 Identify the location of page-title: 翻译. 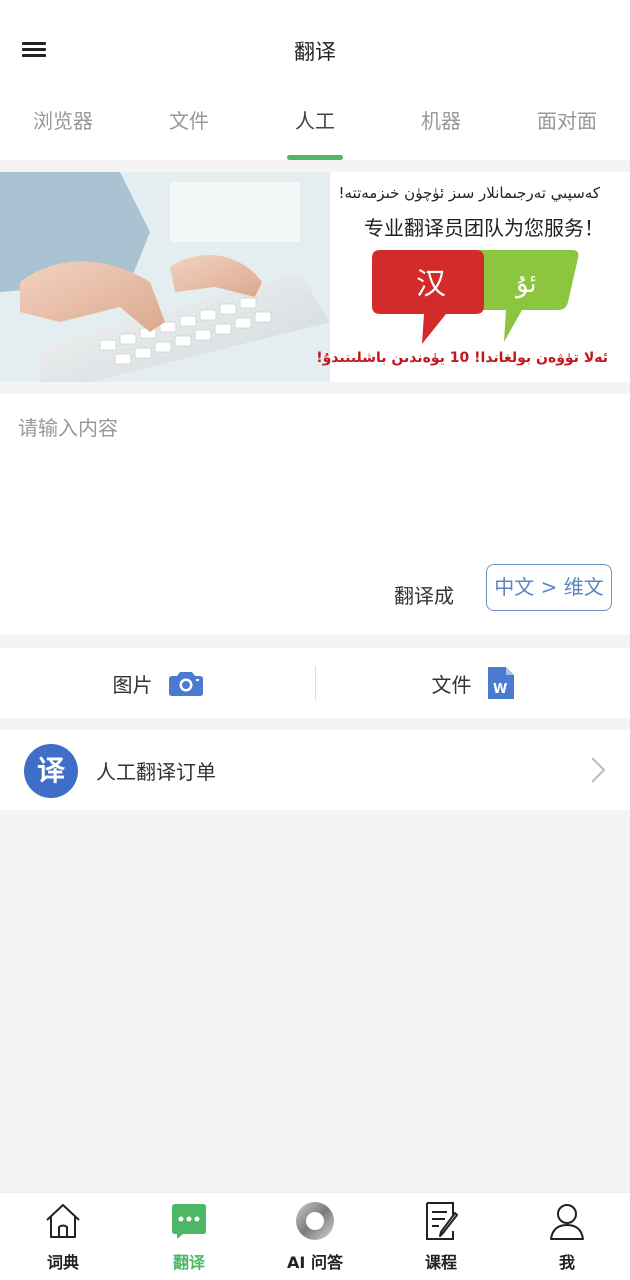
(315, 52).